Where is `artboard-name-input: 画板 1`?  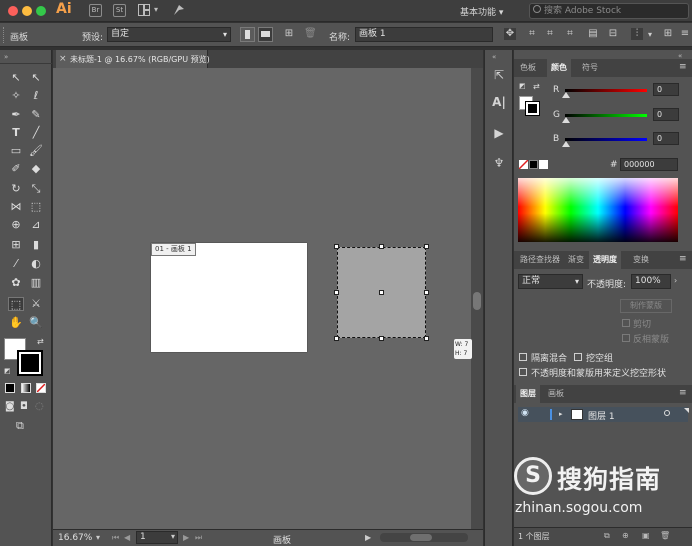 artboard-name-input: 画板 1 is located at coordinates (424, 34).